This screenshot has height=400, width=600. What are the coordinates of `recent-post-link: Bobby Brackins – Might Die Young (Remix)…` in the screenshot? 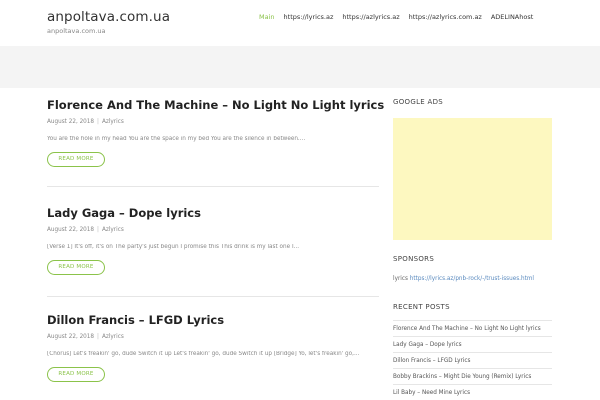 It's located at (472, 376).